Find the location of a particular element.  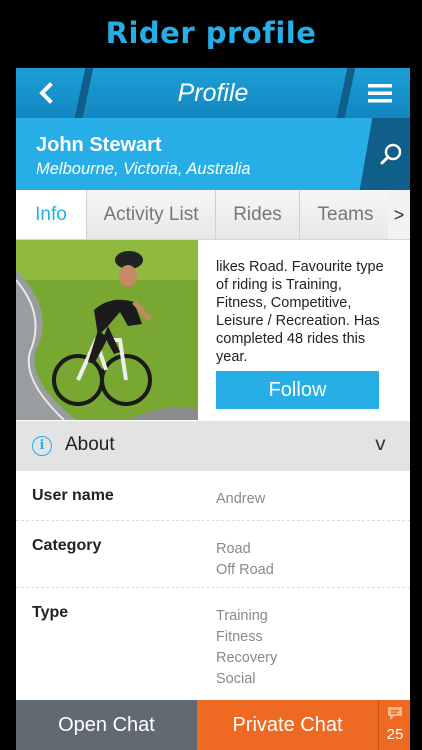

chat-count-badge: 25 is located at coordinates (395, 734).